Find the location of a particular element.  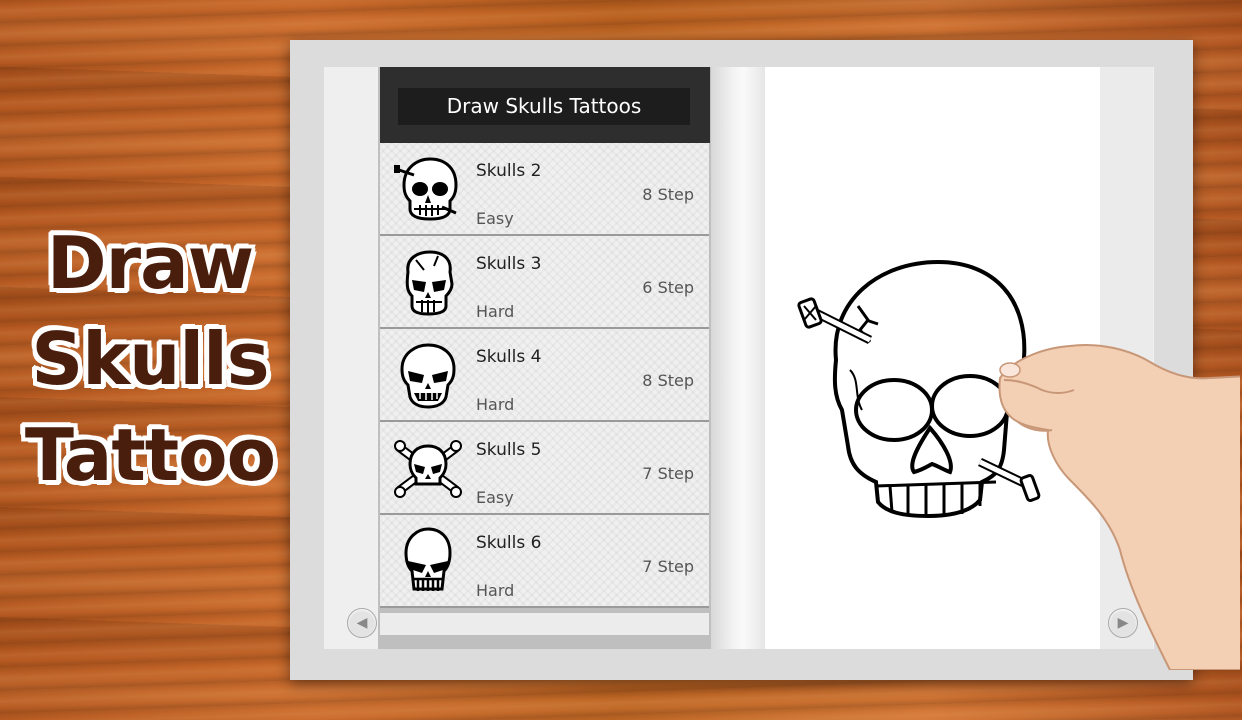

app-title: Draw Skulls Tattoos is located at coordinates (544, 106).